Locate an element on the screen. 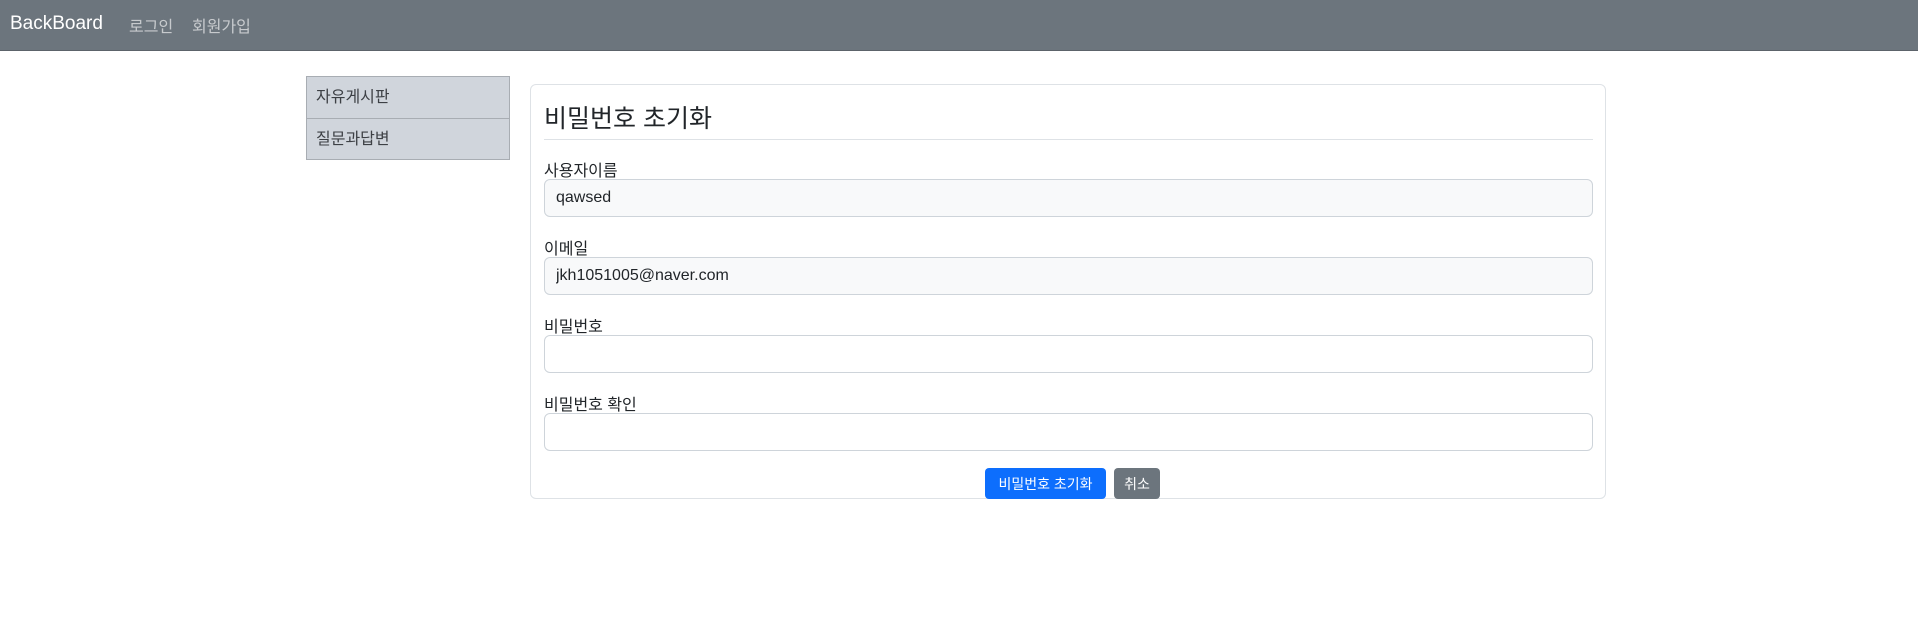  title-divider is located at coordinates (1068, 139).